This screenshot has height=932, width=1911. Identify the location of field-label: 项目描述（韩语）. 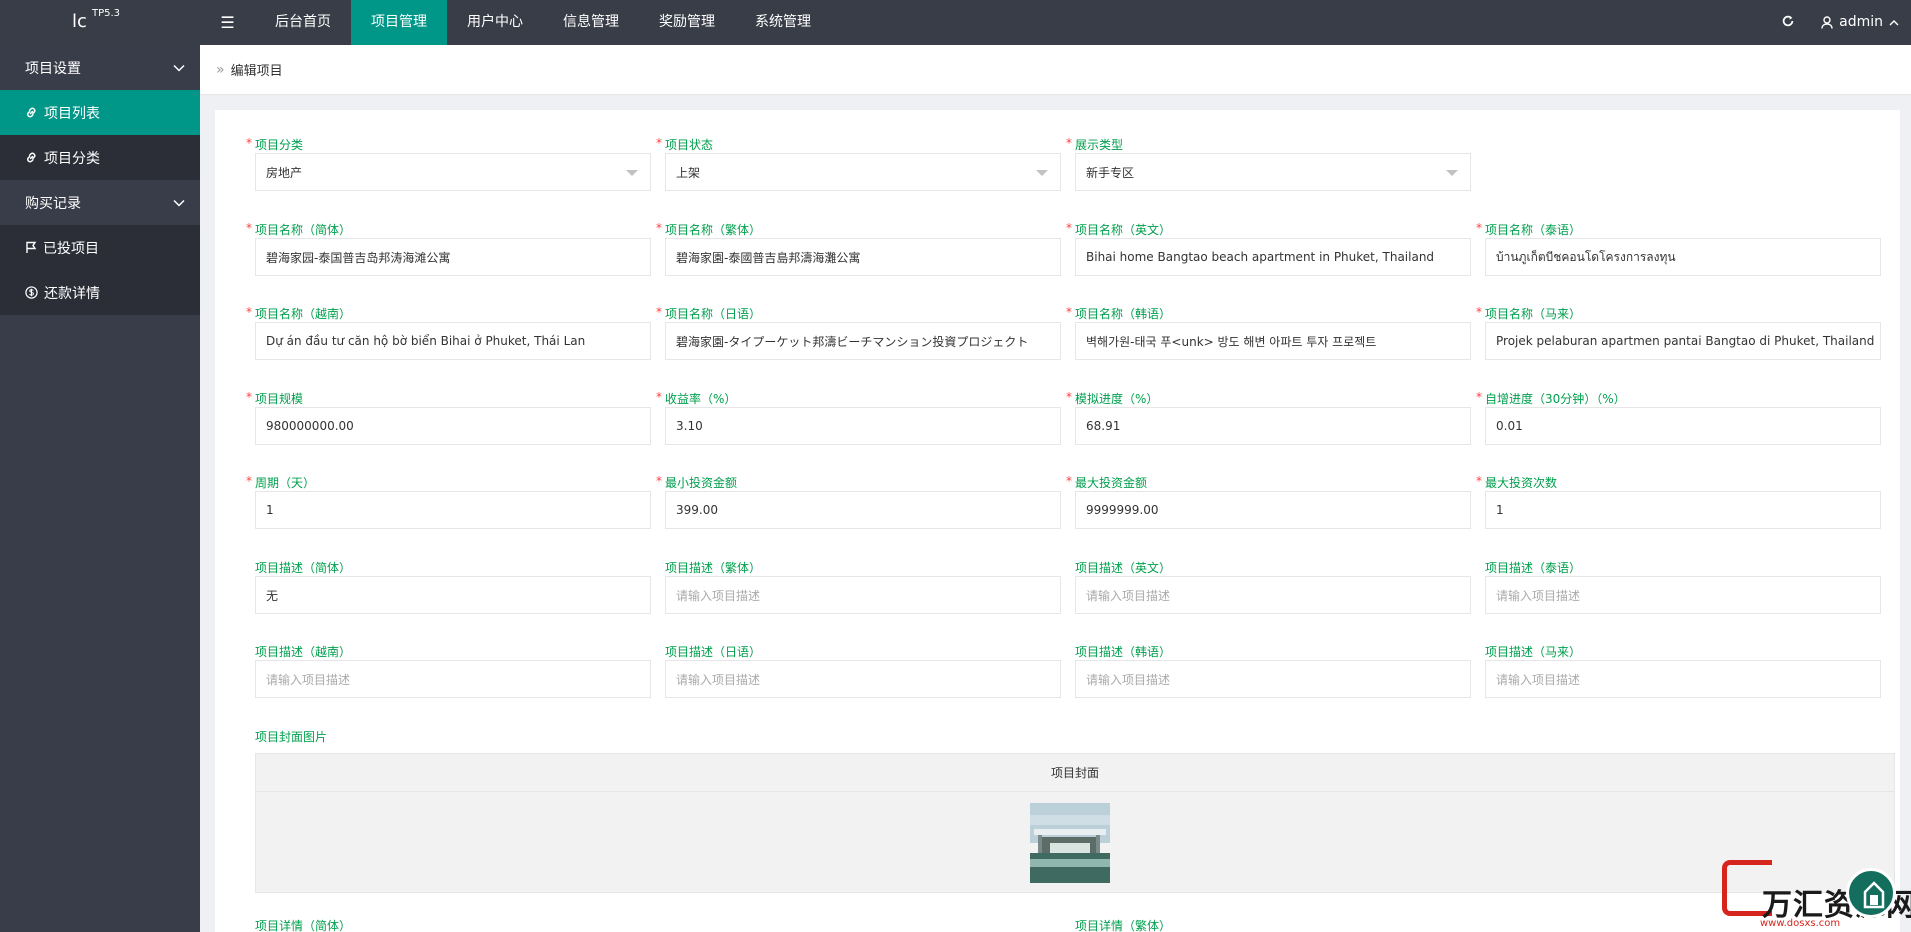
(1123, 652).